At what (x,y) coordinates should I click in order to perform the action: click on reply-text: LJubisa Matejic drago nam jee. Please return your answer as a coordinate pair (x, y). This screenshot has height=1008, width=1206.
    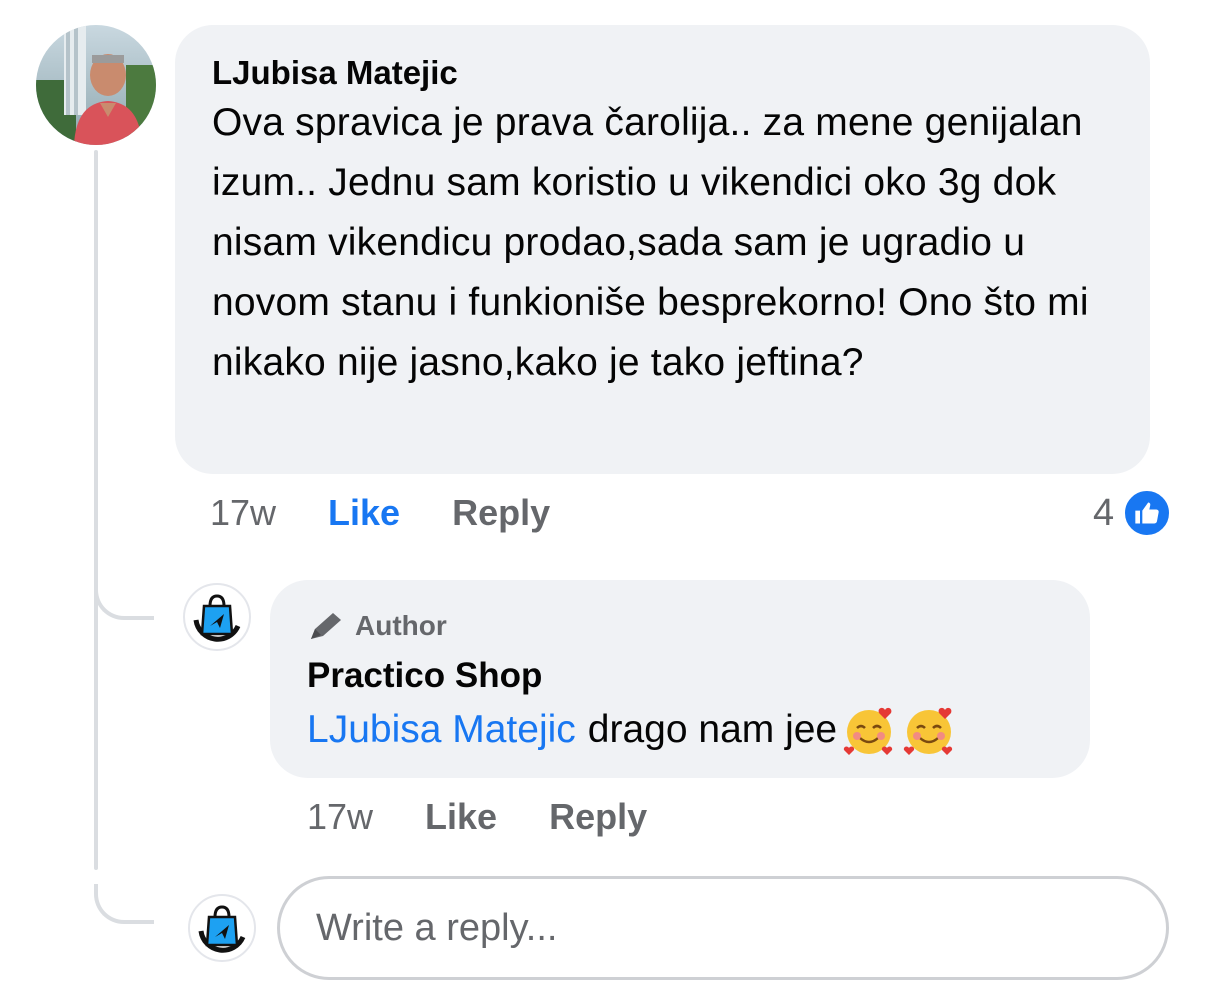
    Looking at the image, I should click on (680, 730).